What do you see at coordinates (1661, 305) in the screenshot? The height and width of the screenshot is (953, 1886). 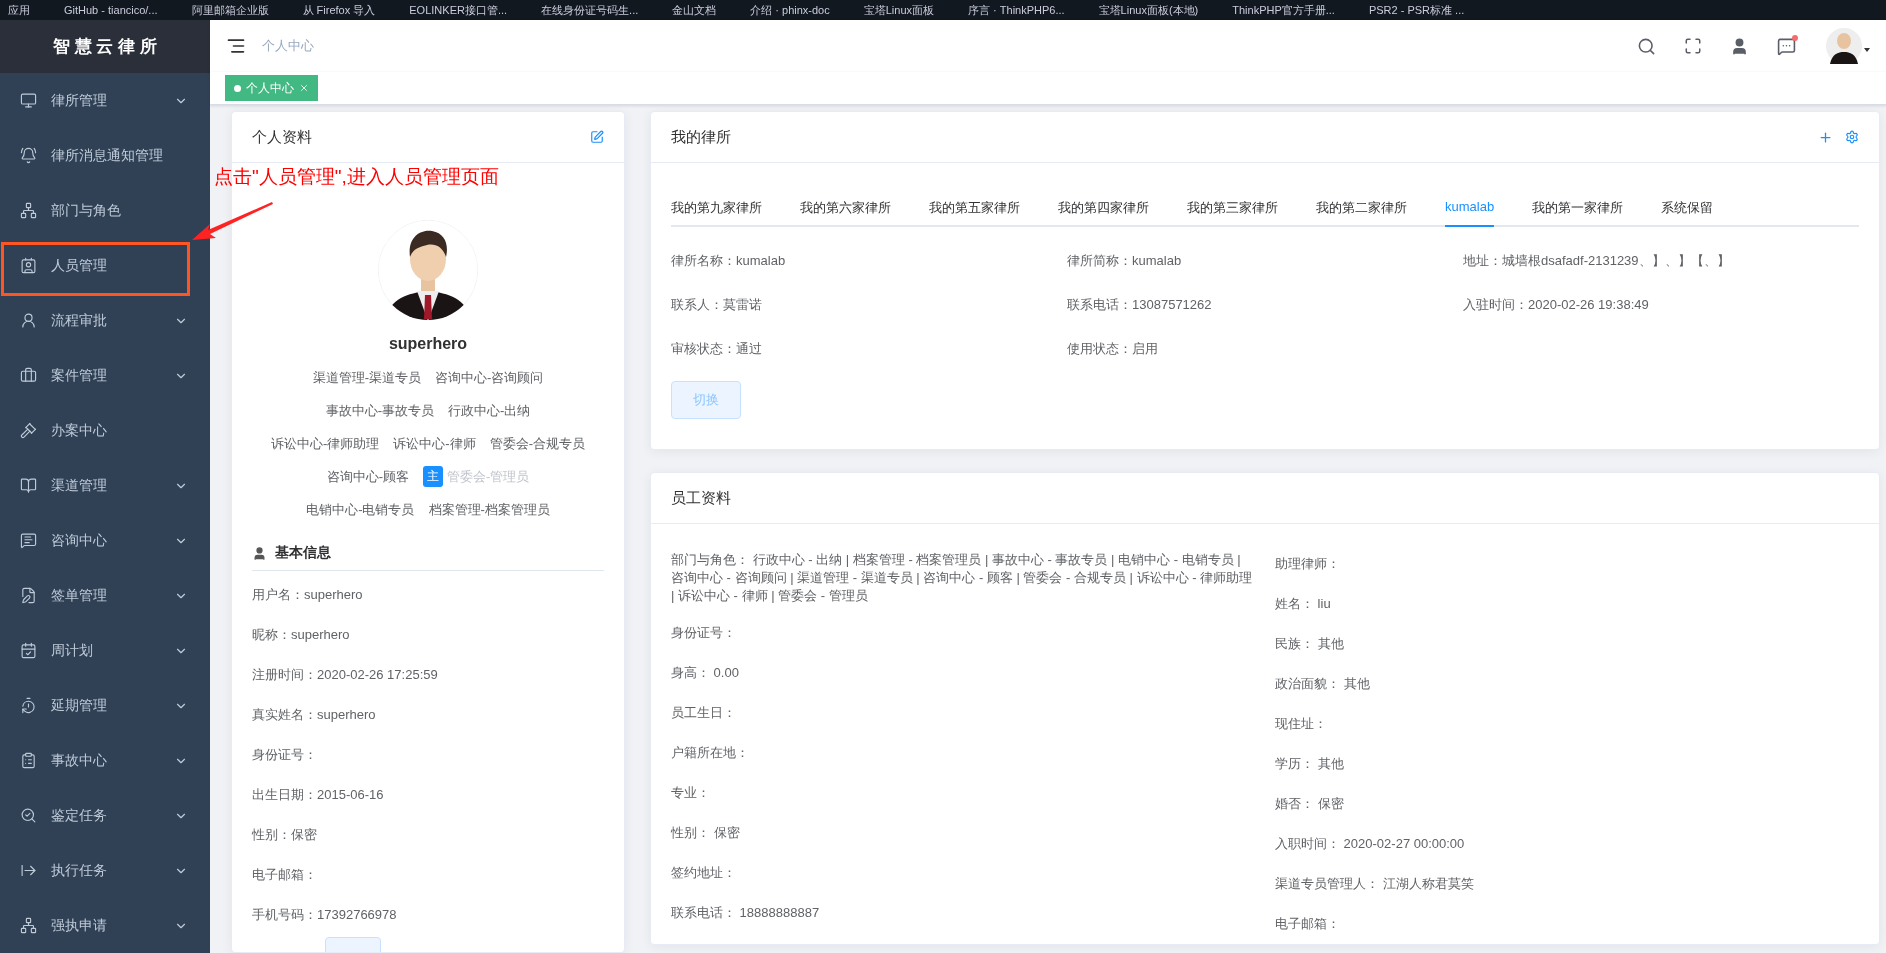 I see `info-field: 入驻时间：2020-02-26 19:38:49` at bounding box center [1661, 305].